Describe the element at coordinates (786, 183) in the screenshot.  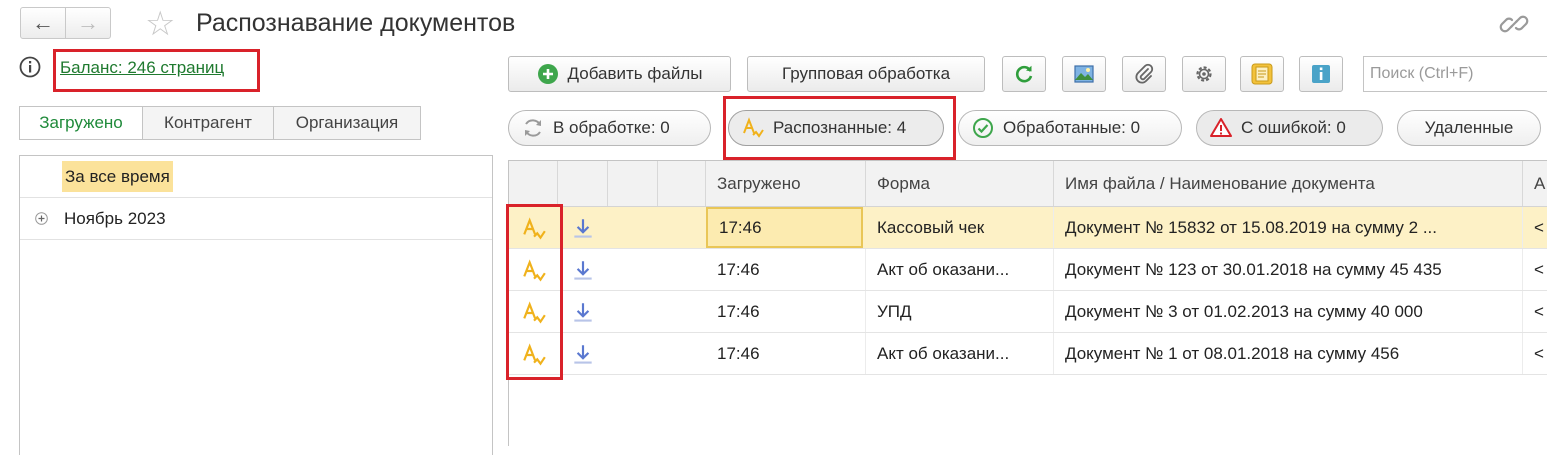
I see `column-header-loaded: Загружено` at that location.